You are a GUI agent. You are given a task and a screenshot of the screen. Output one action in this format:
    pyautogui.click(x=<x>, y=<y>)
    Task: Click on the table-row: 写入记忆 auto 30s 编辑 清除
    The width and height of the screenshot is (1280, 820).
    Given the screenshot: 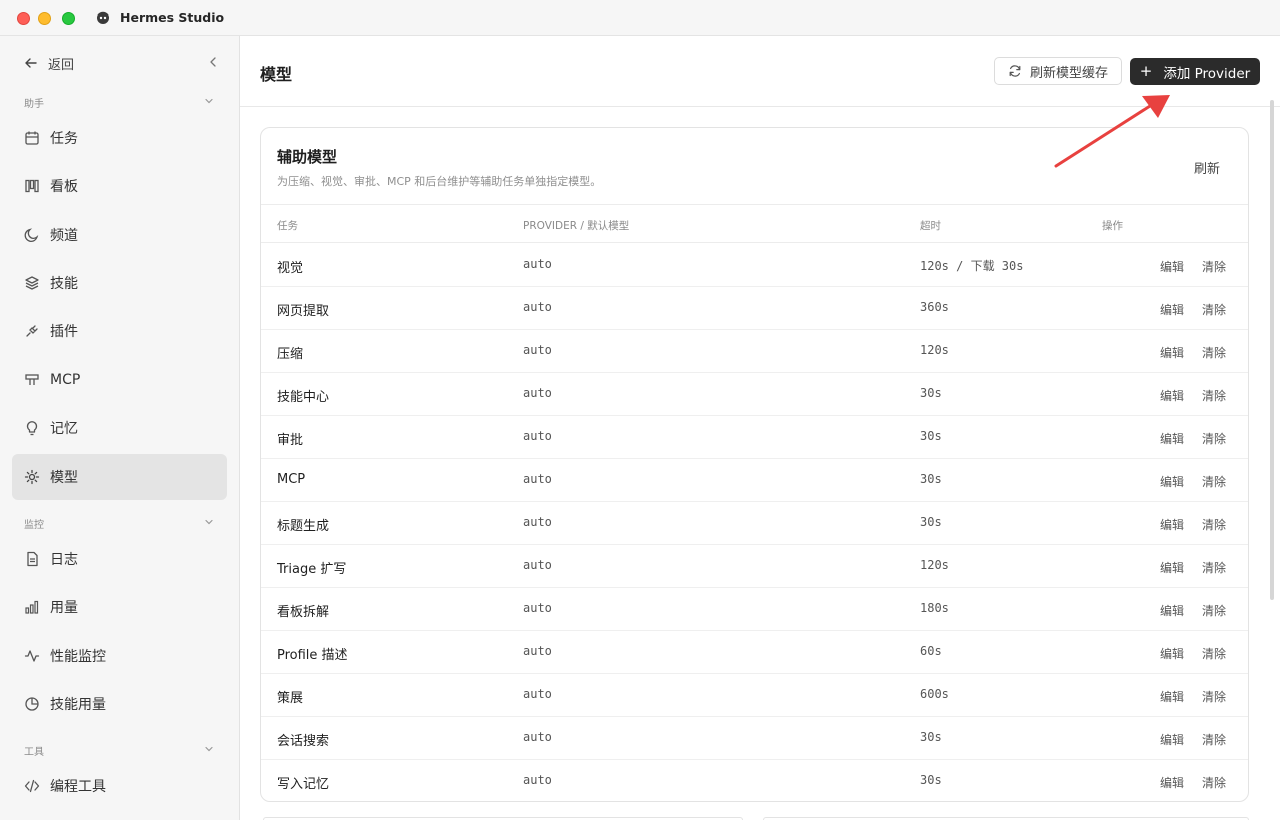 What is the action you would take?
    pyautogui.click(x=754, y=780)
    